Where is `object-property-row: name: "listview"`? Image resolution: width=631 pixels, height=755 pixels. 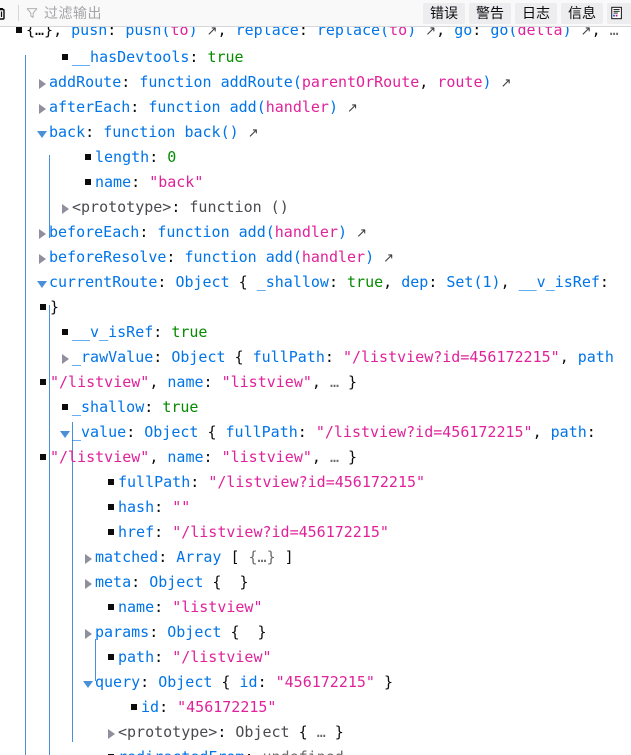 object-property-row: name: "listview" is located at coordinates (315, 607).